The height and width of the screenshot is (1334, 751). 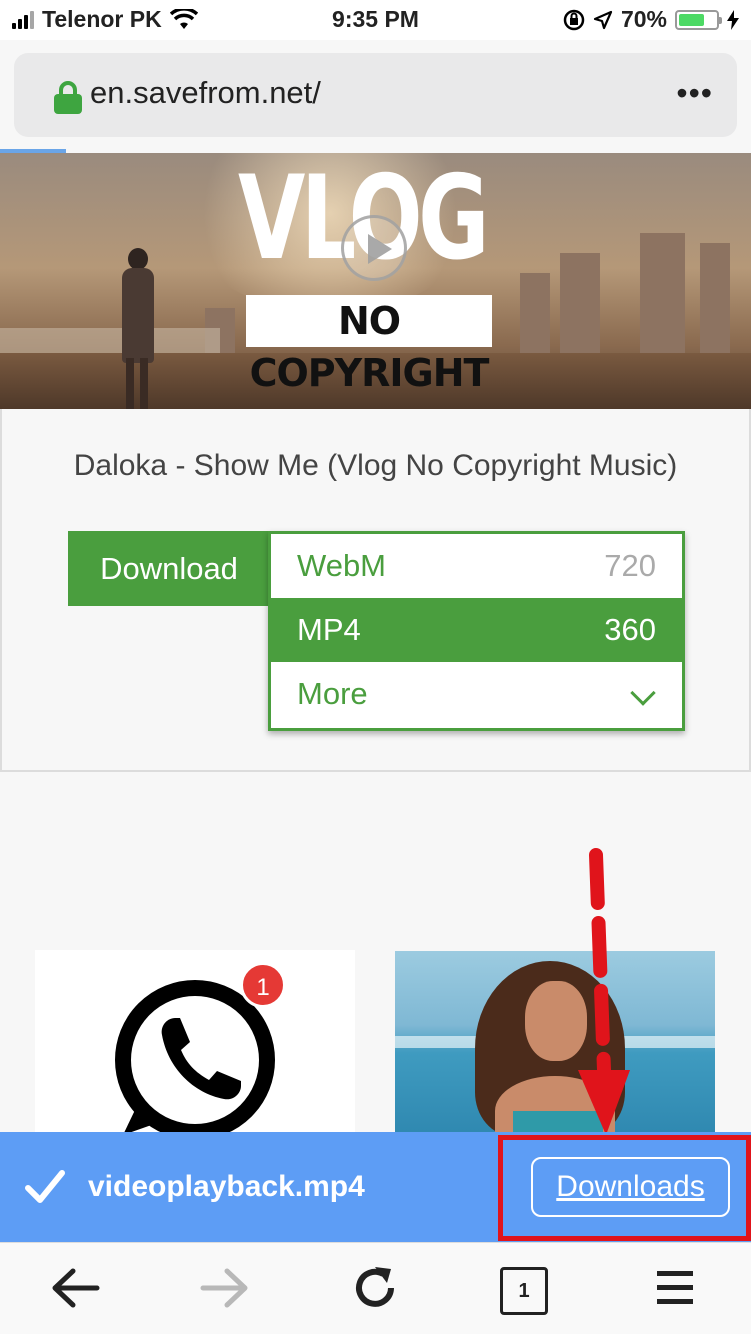 What do you see at coordinates (332, 693) in the screenshot?
I see `format-label: More` at bounding box center [332, 693].